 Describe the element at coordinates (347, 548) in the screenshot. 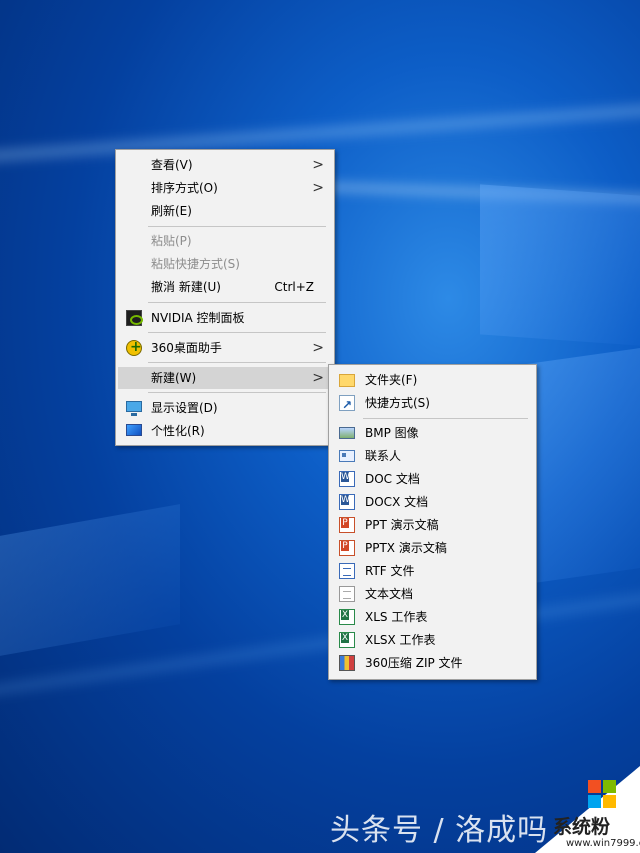

I see `pptx-icon` at that location.